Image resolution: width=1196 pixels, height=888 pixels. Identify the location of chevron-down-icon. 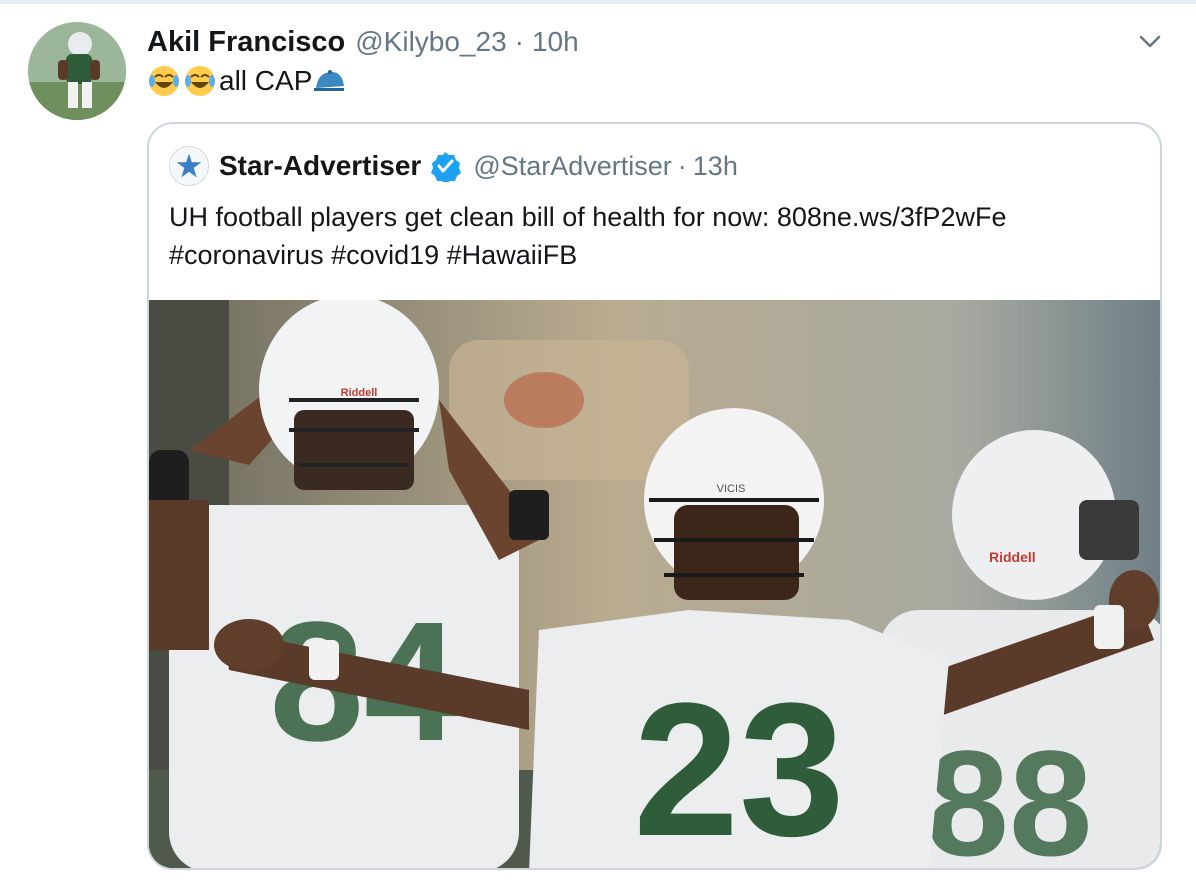
(1150, 42).